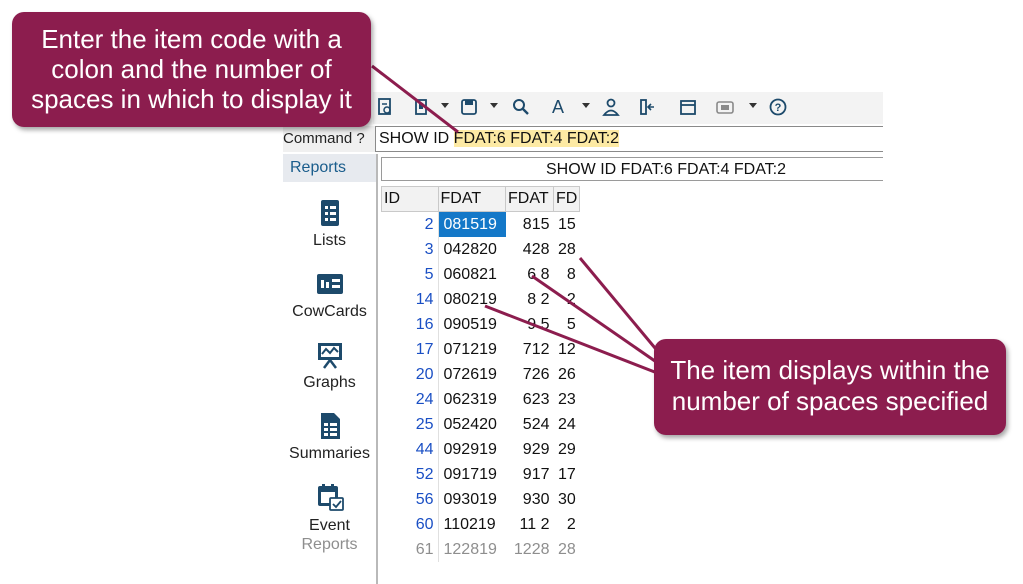 Image resolution: width=1023 pixels, height=584 pixels. Describe the element at coordinates (472, 449) in the screenshot. I see `cell-fdat-6: 092919` at that location.